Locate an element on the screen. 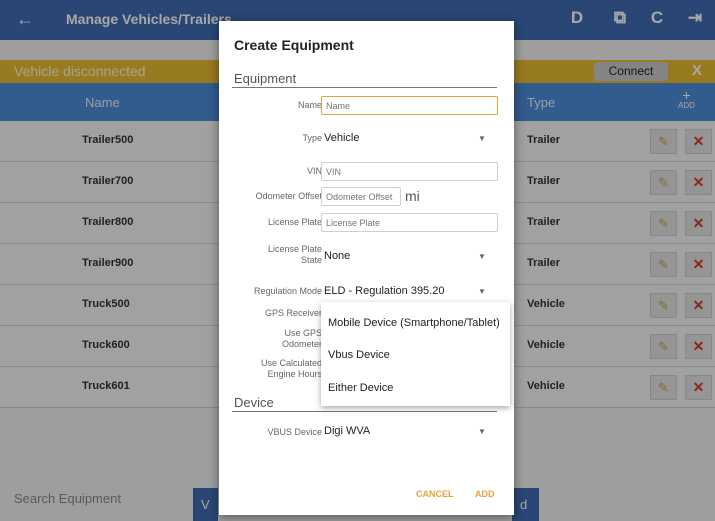 The height and width of the screenshot is (521, 715). license-plate-input is located at coordinates (409, 222).